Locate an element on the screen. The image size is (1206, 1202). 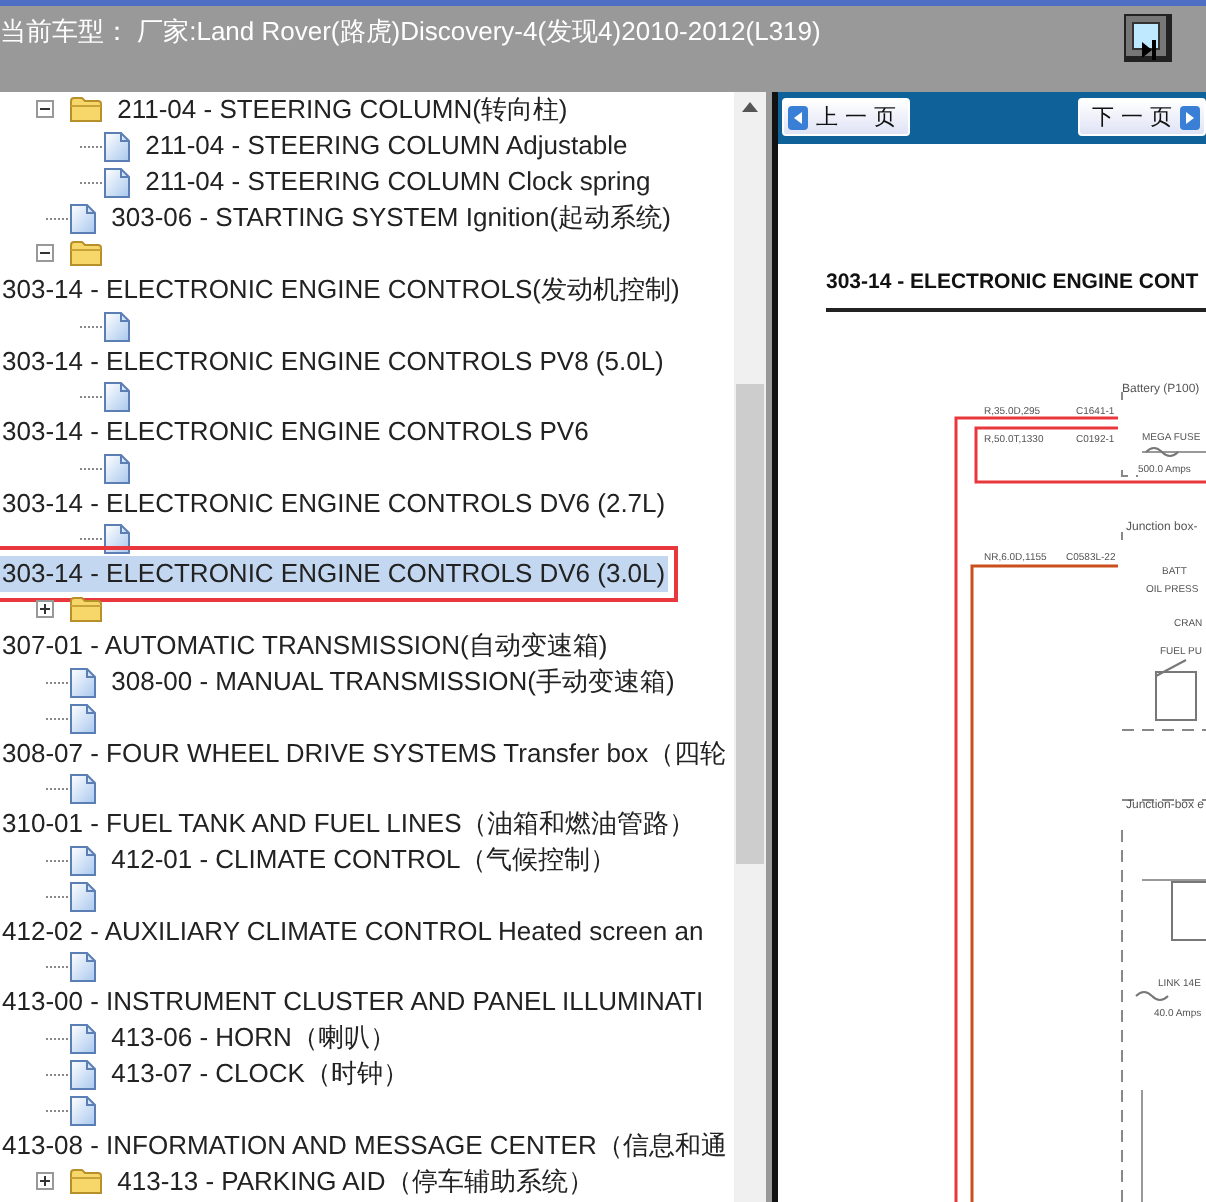
tree-item: 308-07 - FOUR WHEEL DRIVE SYSTEMS Transfer box（四轮 is located at coordinates (364, 753).